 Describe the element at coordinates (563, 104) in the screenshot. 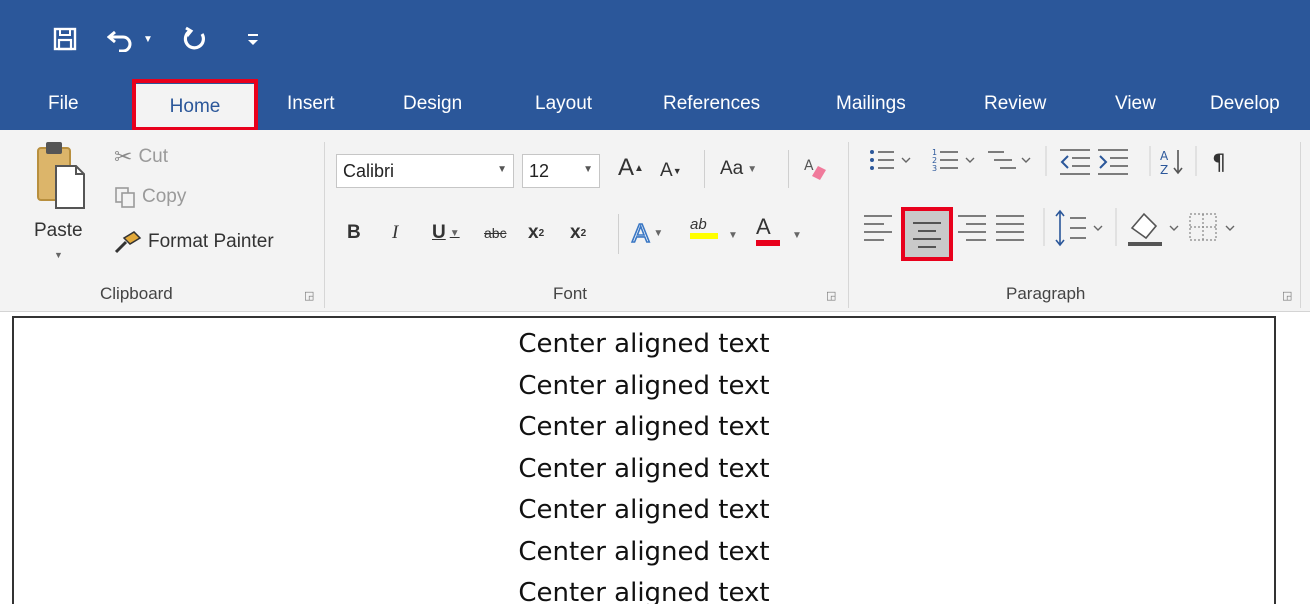

I see `tab-layout: Layout` at that location.